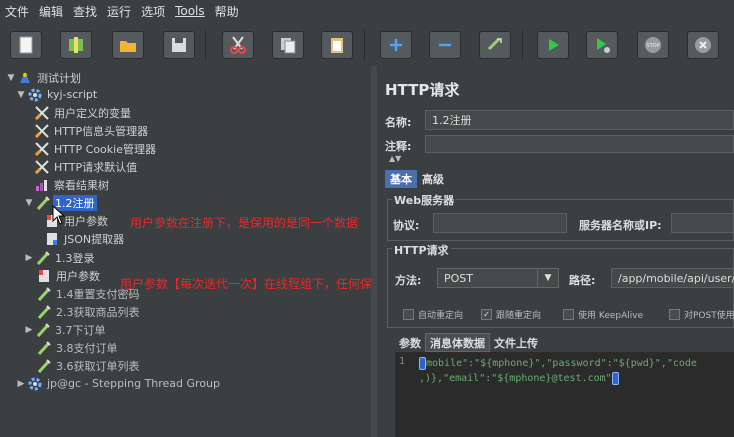 This screenshot has width=734, height=437. Describe the element at coordinates (89, 311) in the screenshot. I see `tree-item-product-list: 2.3获取商品列表` at that location.